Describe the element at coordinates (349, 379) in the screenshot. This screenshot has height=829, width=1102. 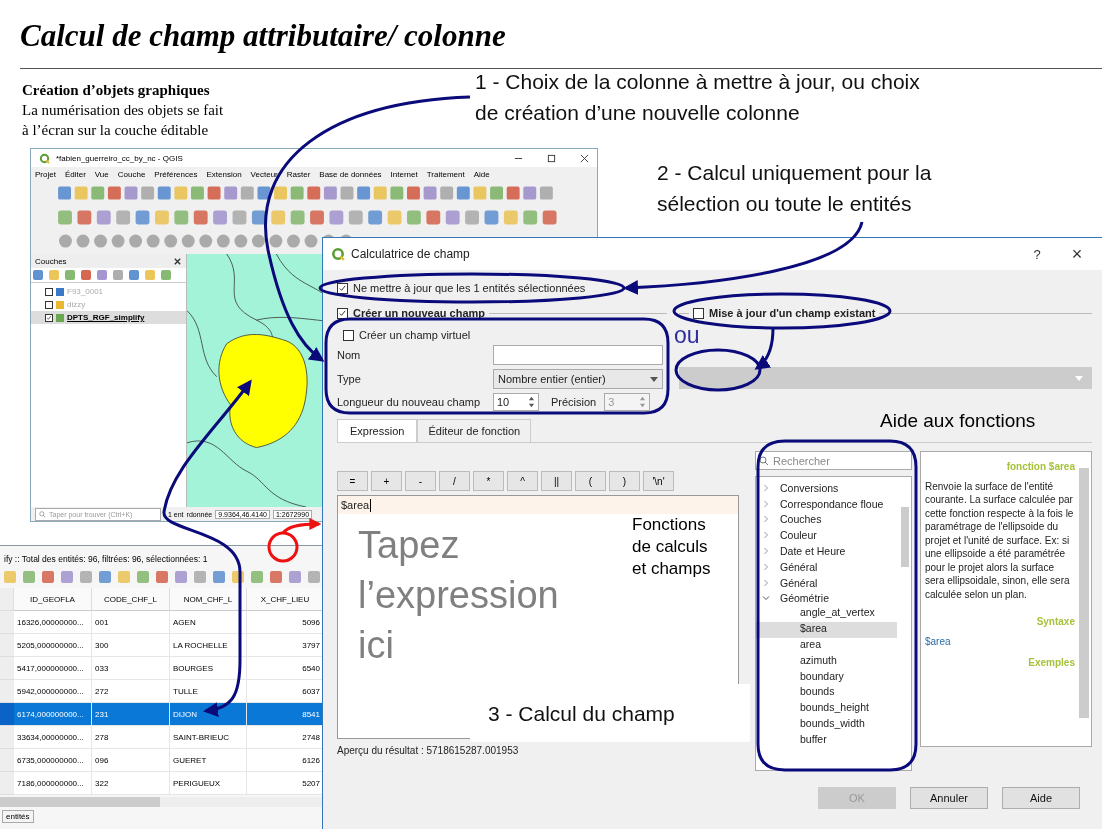
I see `field-label: Type` at that location.